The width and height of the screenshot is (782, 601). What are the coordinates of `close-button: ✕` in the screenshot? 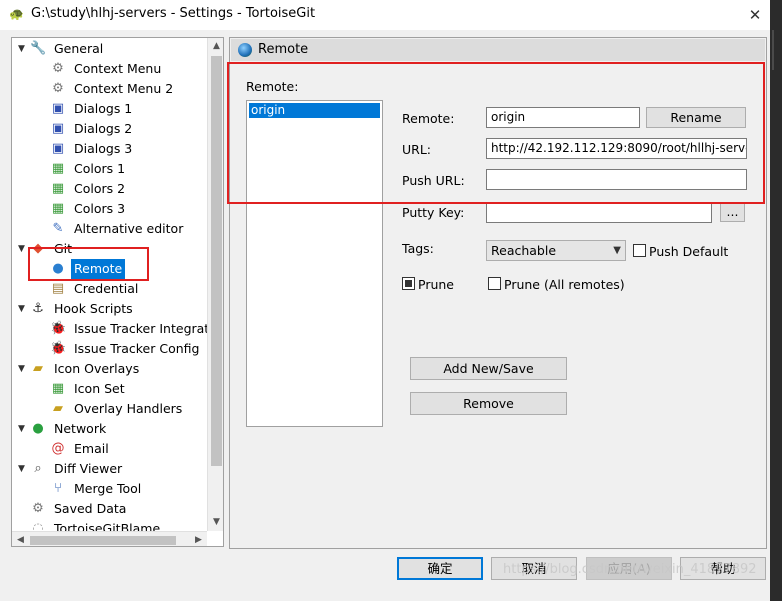 It's located at (755, 15).